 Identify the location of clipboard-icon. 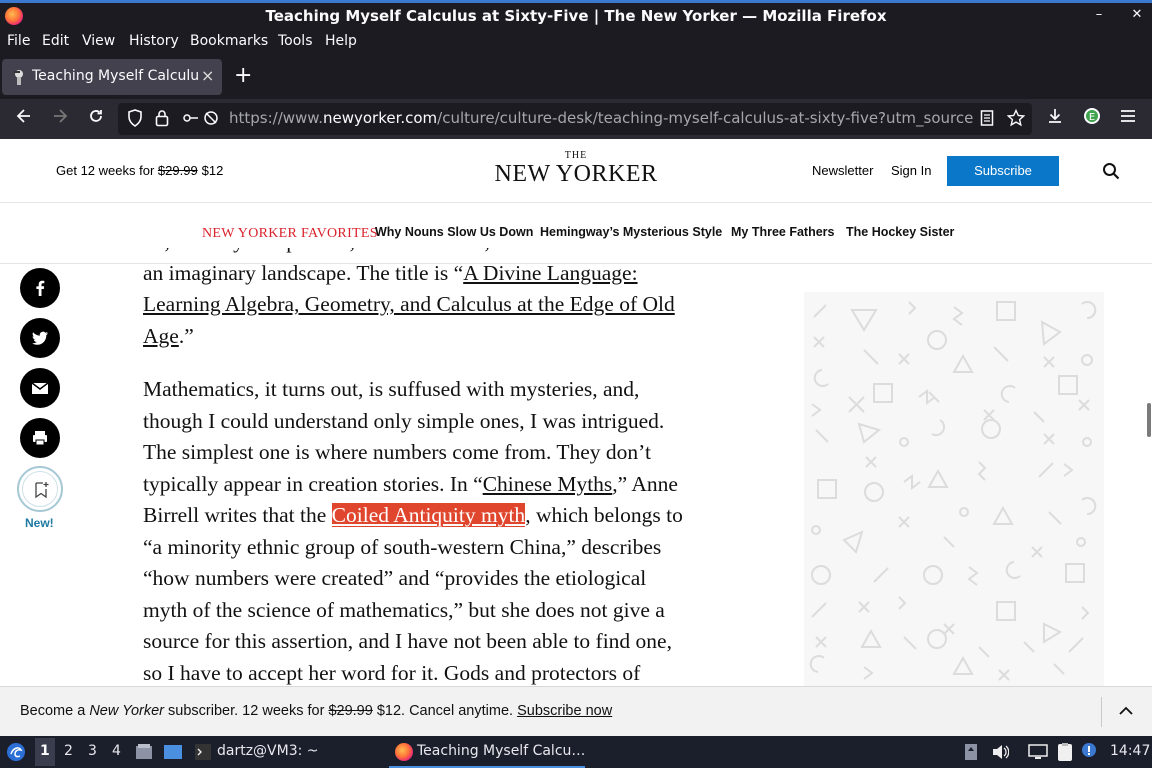
(1065, 752).